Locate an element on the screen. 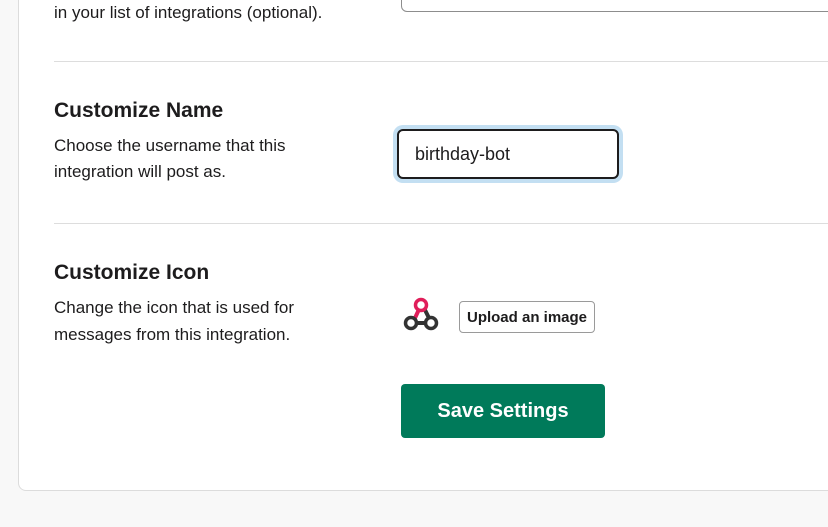  upload-image-button: Upload an image is located at coordinates (527, 317).